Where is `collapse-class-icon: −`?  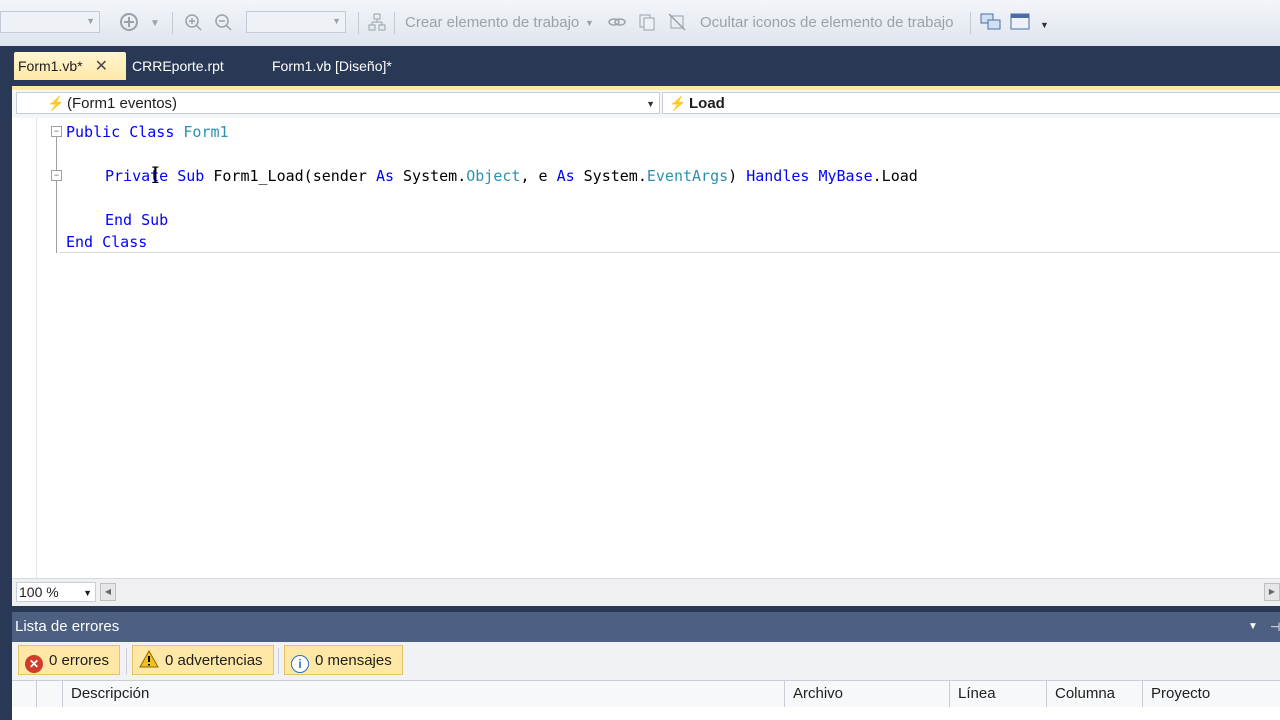
collapse-class-icon: − is located at coordinates (56, 131).